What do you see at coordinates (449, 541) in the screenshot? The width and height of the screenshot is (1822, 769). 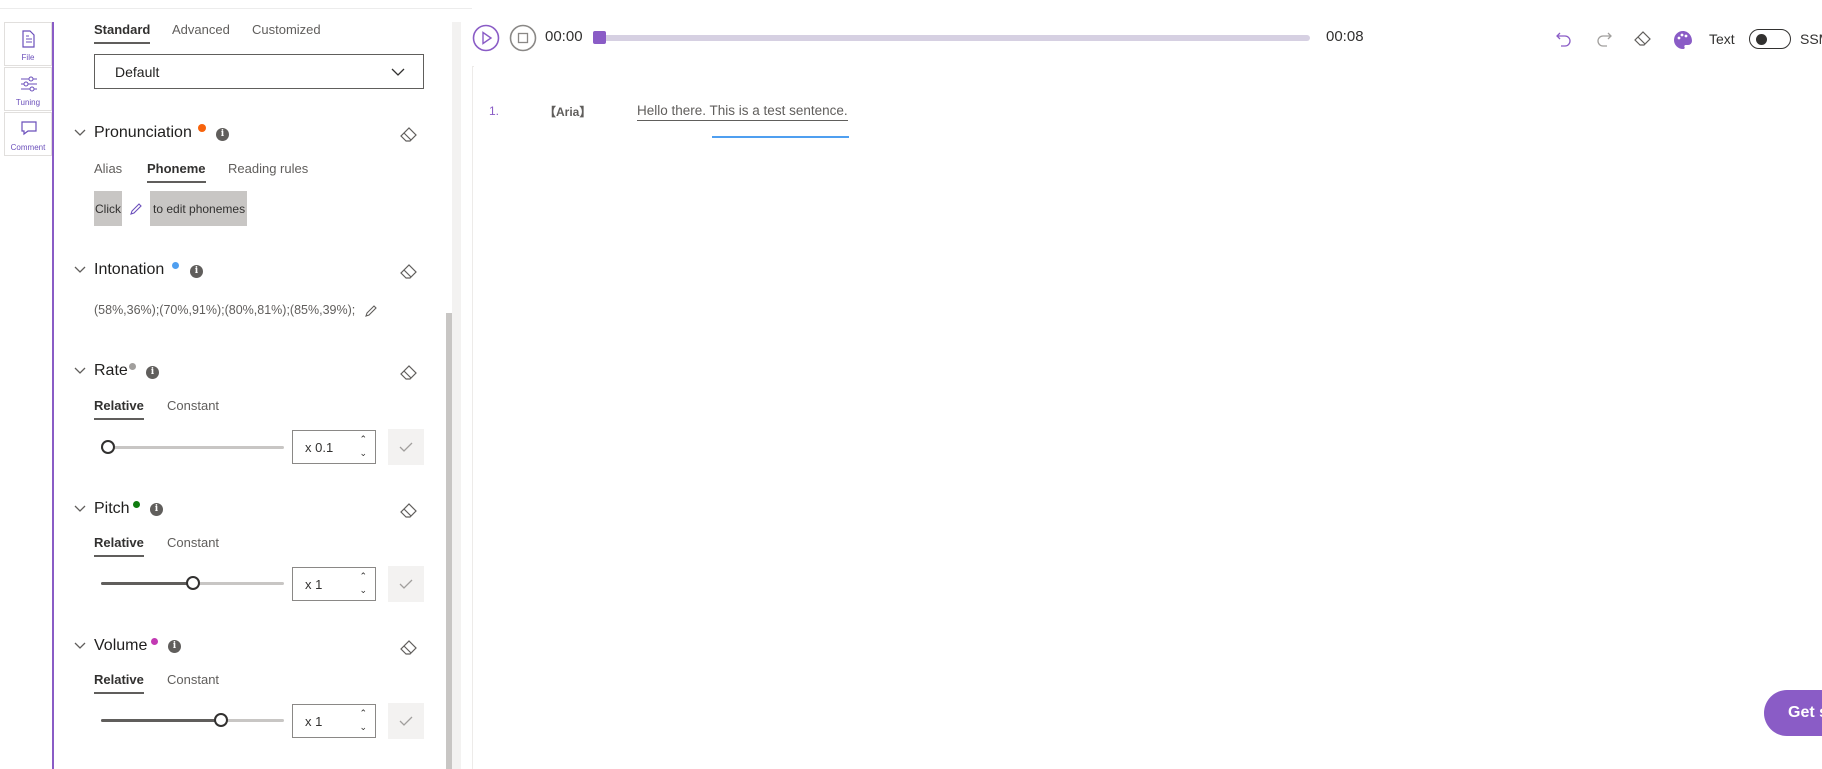 I see `panel-scrollbar` at bounding box center [449, 541].